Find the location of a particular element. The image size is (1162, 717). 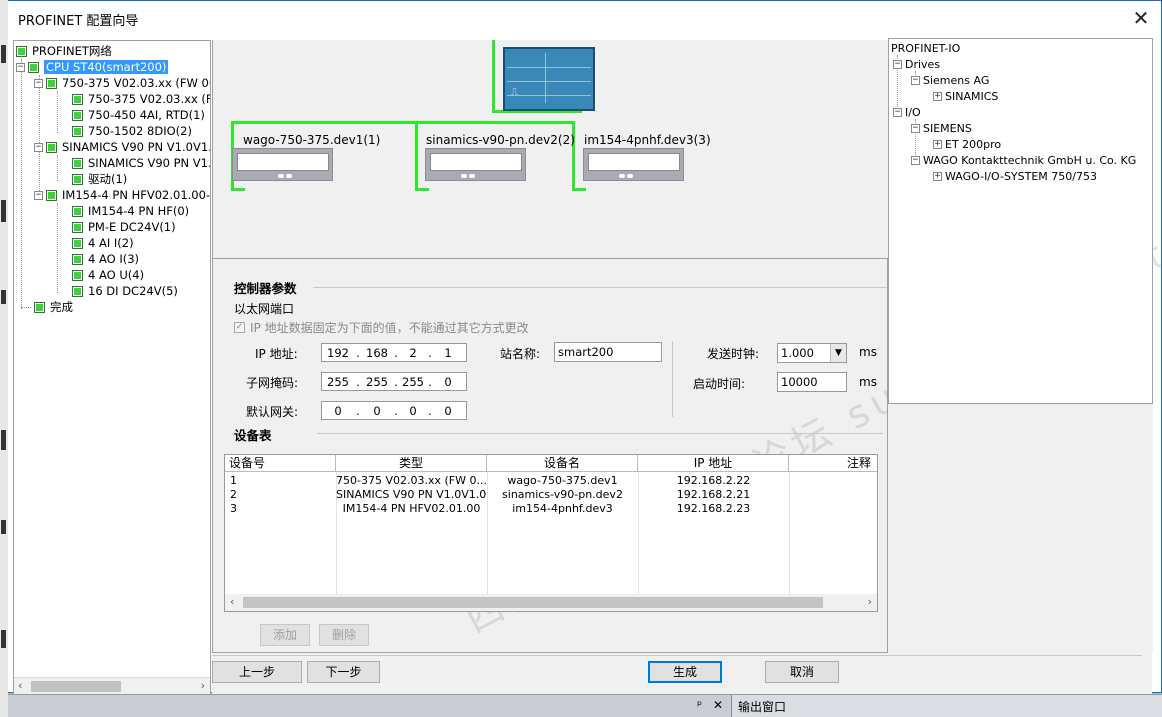

tree-item-module: 16 DI DC24V(5) is located at coordinates (125, 291).